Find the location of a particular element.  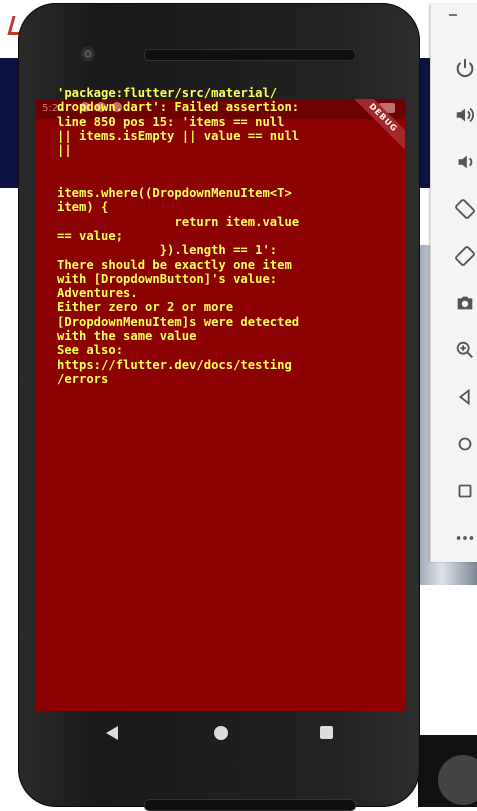

nav-overview-icon is located at coordinates (326, 732).